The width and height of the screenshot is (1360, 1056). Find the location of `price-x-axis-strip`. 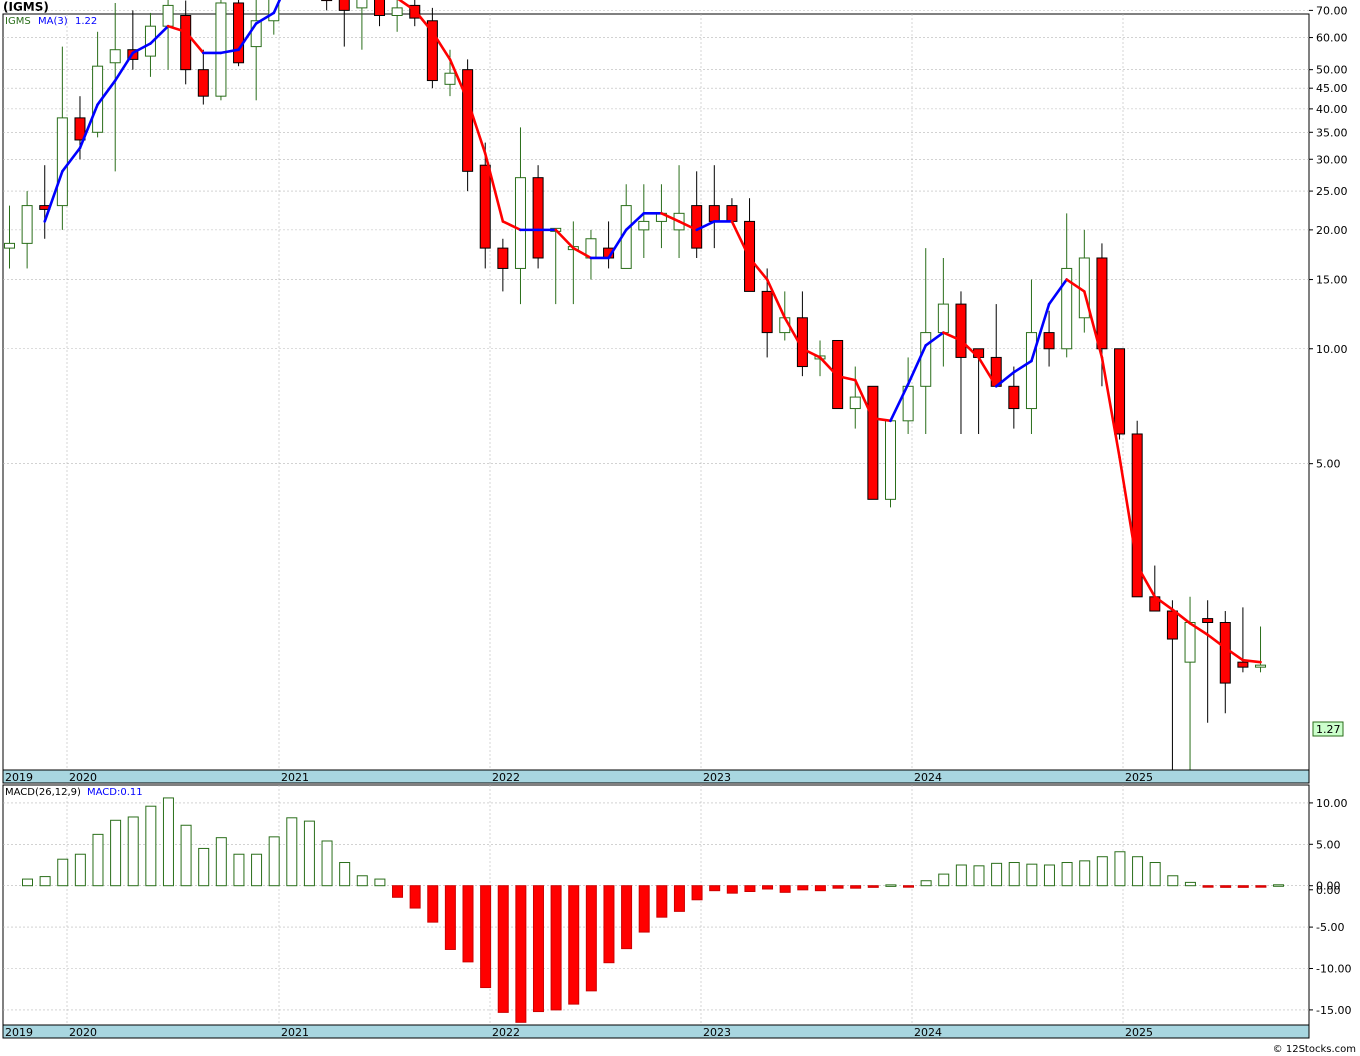

price-x-axis-strip is located at coordinates (656, 776).